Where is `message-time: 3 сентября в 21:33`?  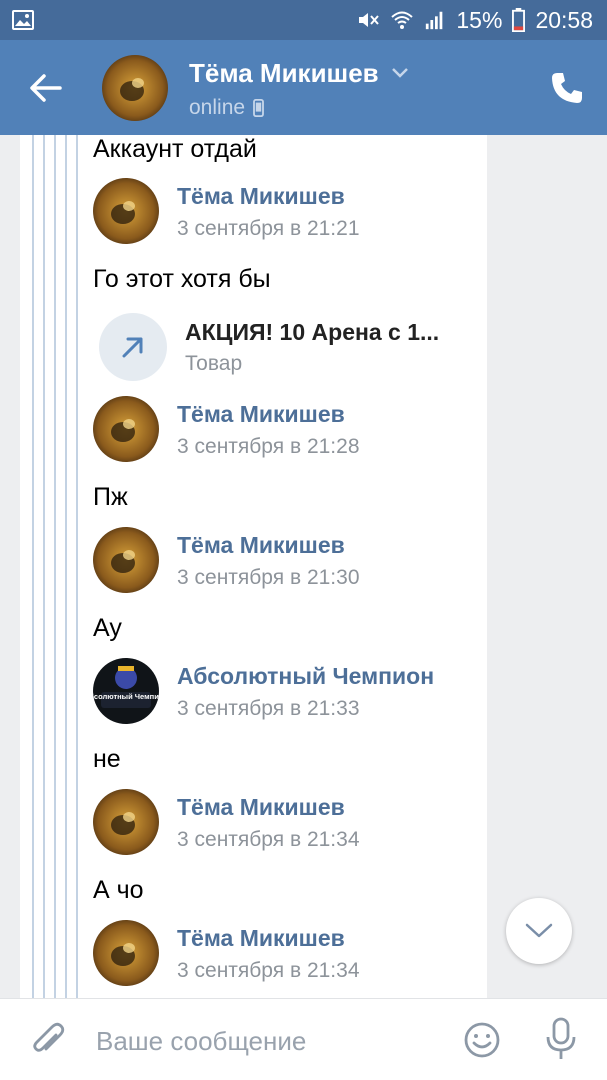
message-time: 3 сентября в 21:33 is located at coordinates (268, 708).